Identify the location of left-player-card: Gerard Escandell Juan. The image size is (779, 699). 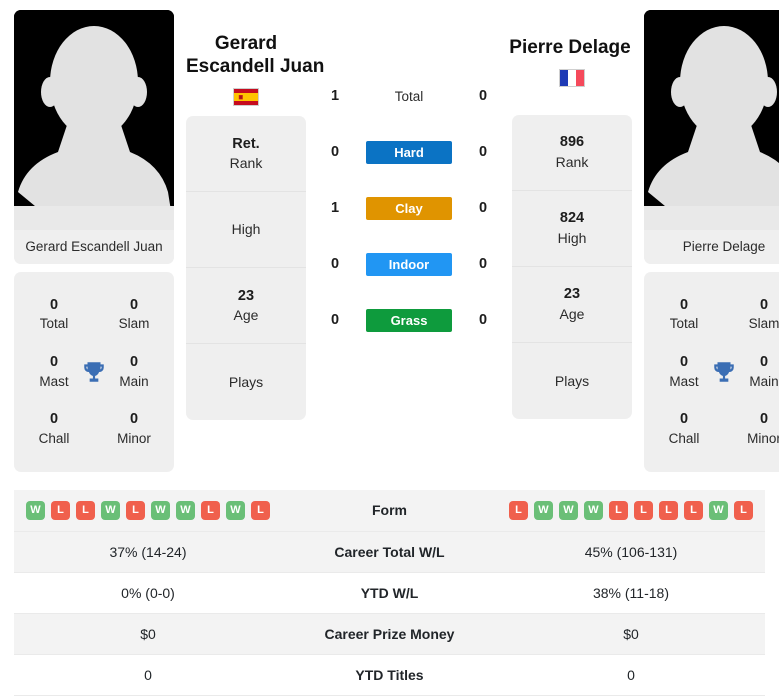
(94, 137).